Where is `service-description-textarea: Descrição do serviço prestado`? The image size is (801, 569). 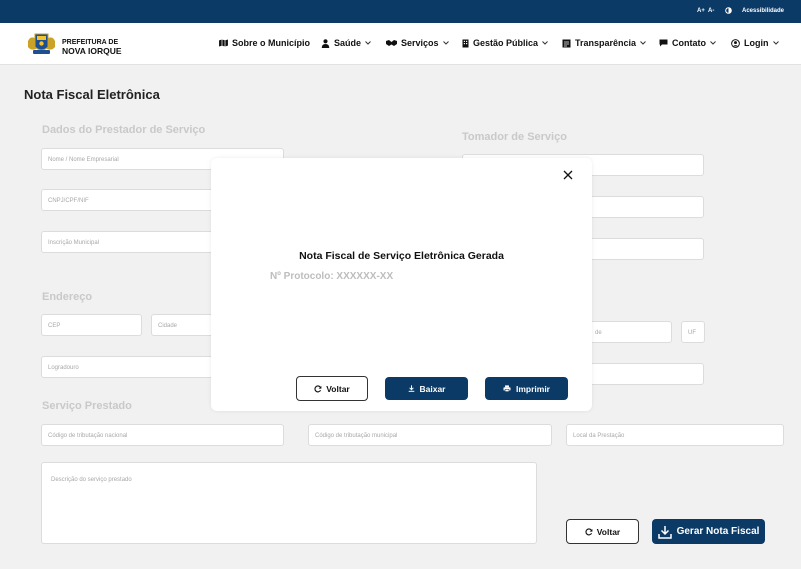
service-description-textarea: Descrição do serviço prestado is located at coordinates (289, 503).